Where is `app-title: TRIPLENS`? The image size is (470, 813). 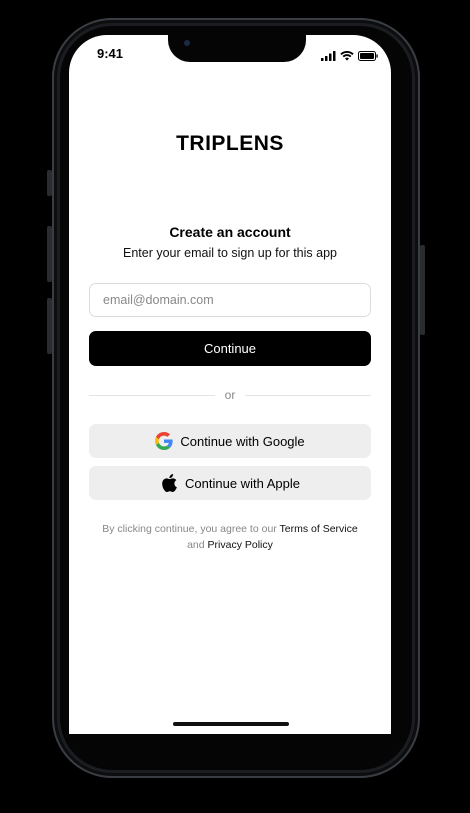
app-title: TRIPLENS is located at coordinates (230, 143).